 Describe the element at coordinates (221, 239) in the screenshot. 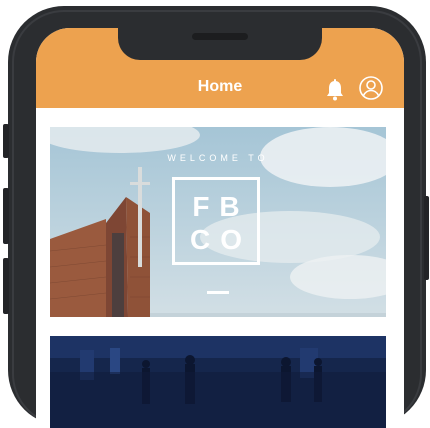

I see `logo-line-2: CO` at that location.